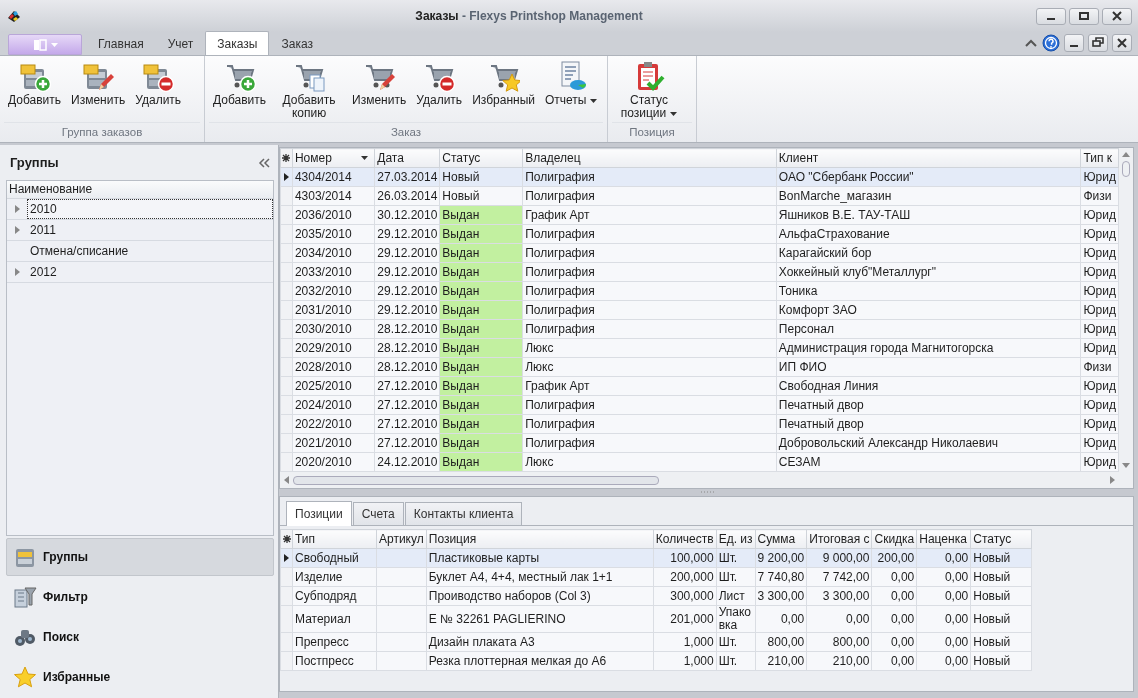 This screenshot has width=1138, height=698. Describe the element at coordinates (365, 158) in the screenshot. I see `sort-icon` at that location.